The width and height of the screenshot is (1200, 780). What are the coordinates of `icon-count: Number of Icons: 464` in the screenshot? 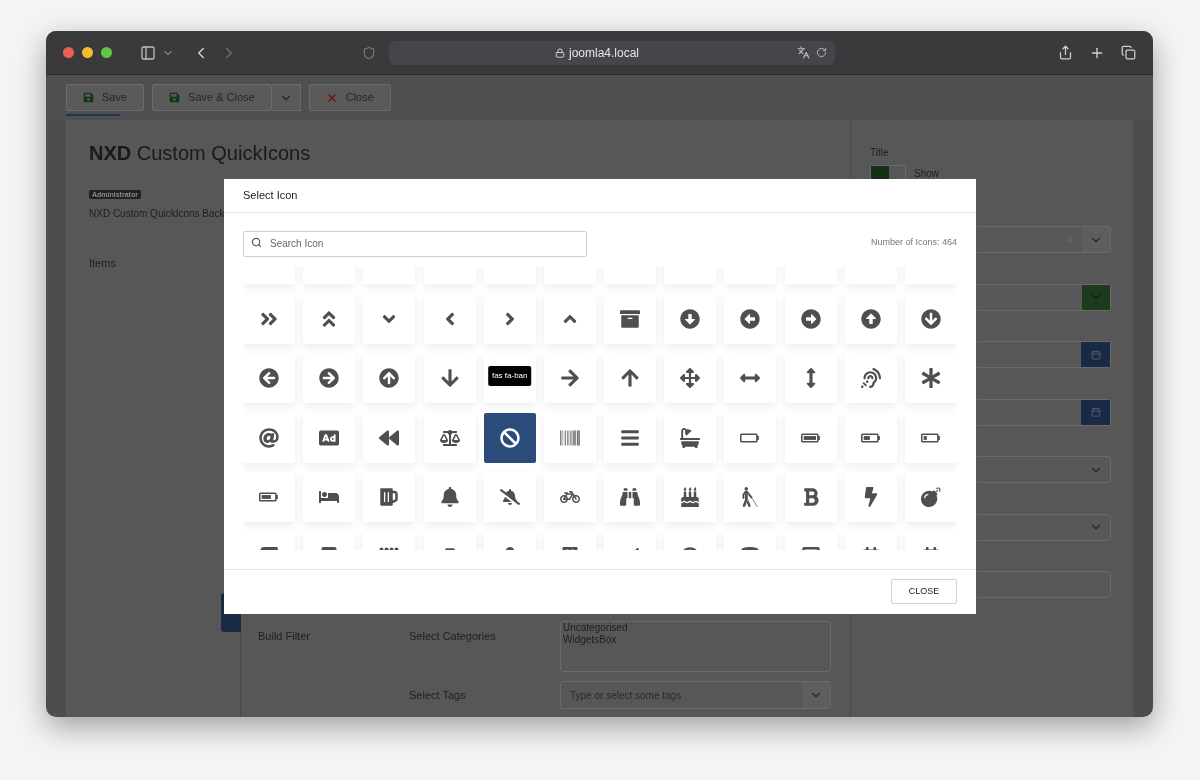 It's located at (913, 243).